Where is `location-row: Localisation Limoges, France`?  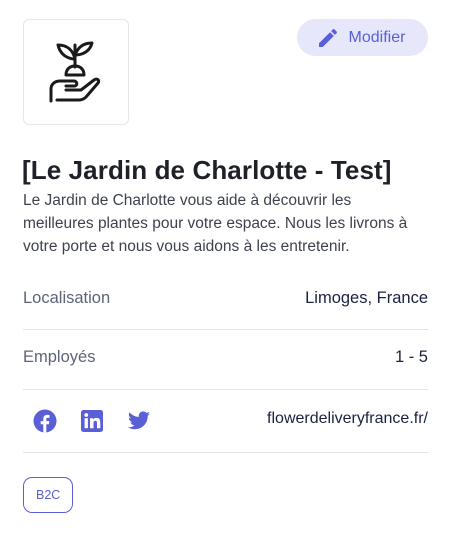
location-row: Localisation Limoges, France is located at coordinates (225, 298).